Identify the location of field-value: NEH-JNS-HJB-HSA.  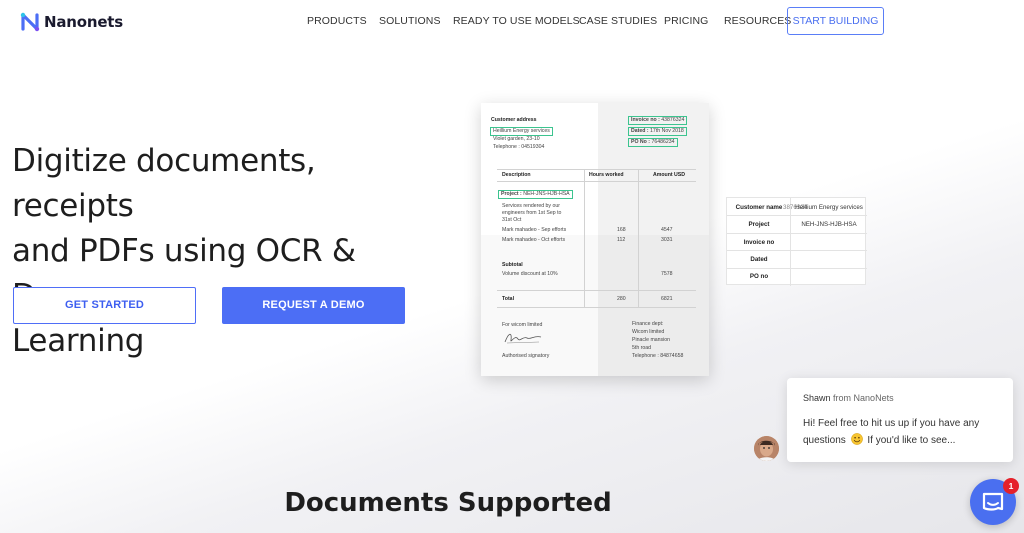
(829, 224).